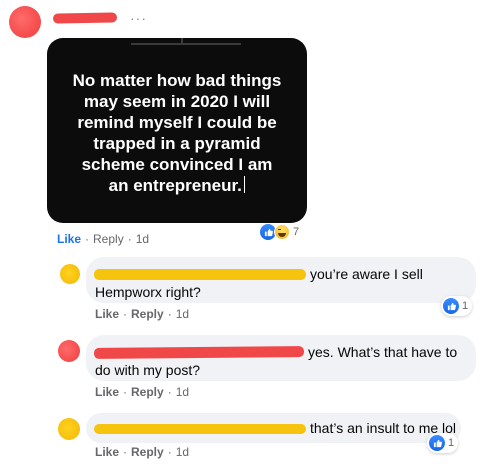  I want to click on comment-text-line1: you’re aware I sell, so click(366, 274).